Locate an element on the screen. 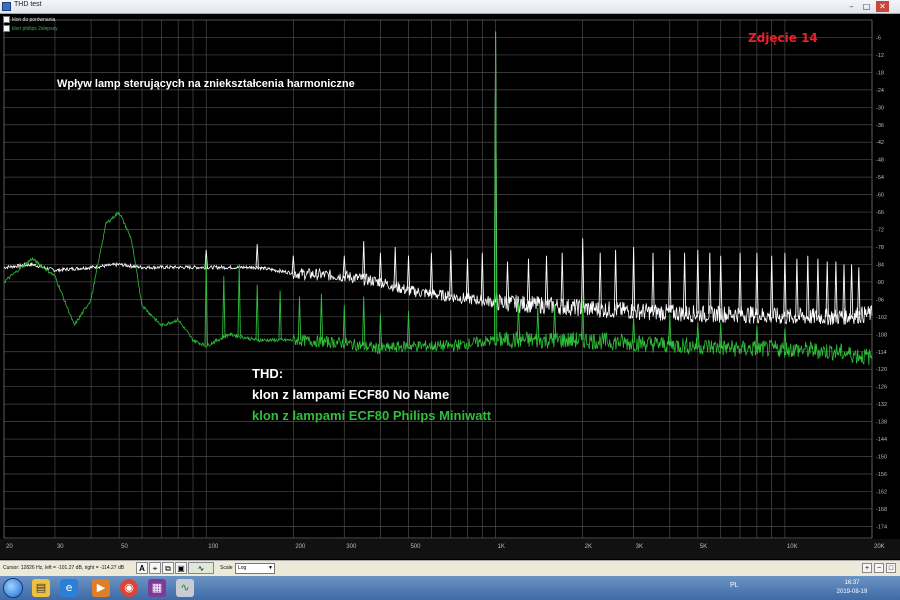 This screenshot has width=900, height=600. app-icon is located at coordinates (6, 6).